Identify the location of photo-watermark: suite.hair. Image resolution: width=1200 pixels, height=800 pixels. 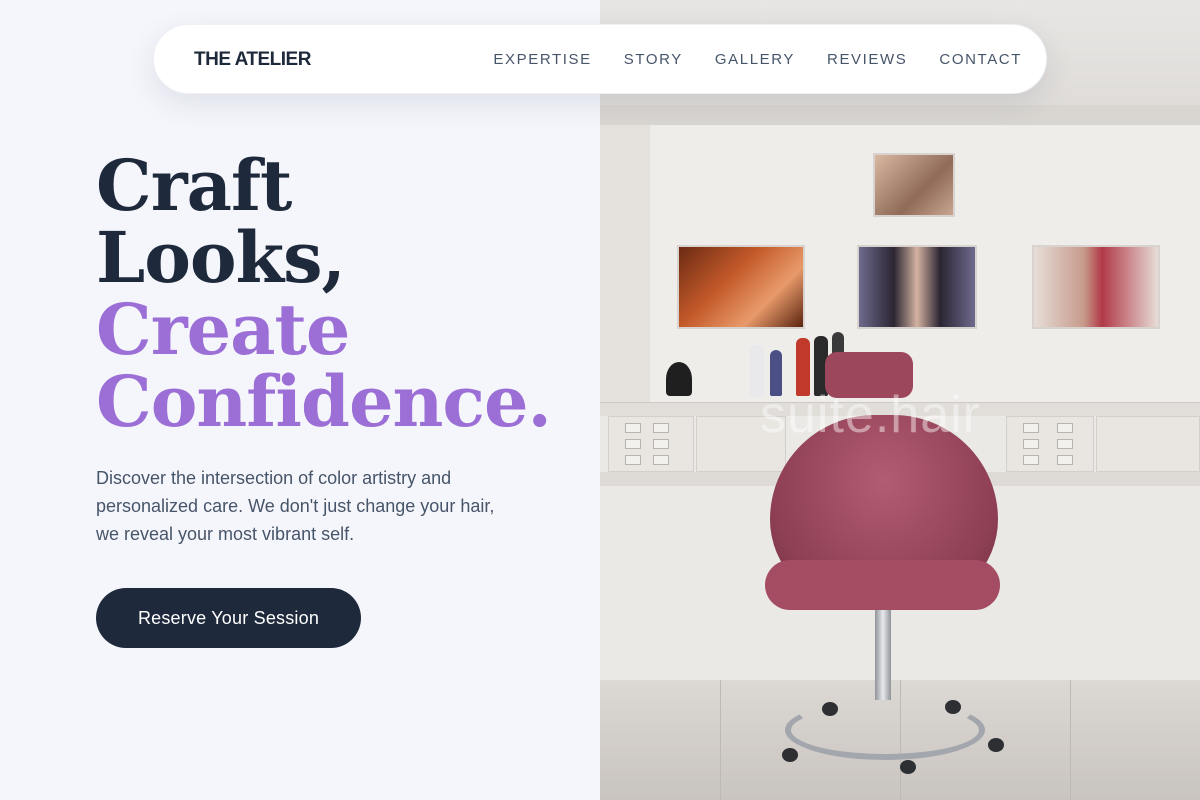
(870, 415).